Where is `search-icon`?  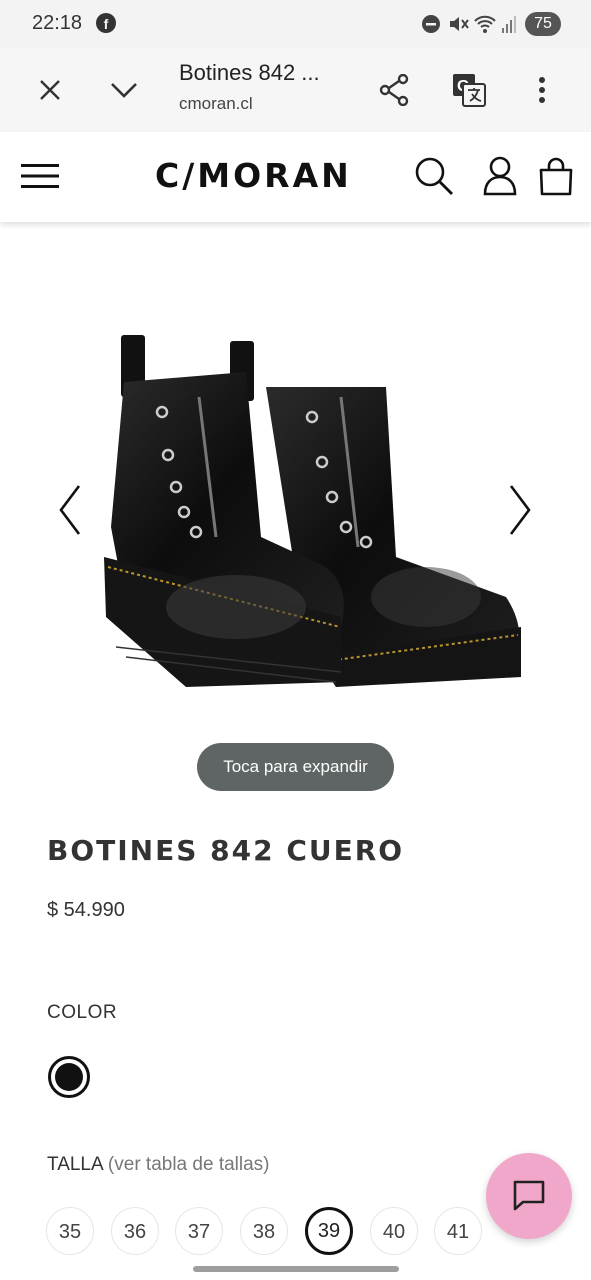 search-icon is located at coordinates (434, 176).